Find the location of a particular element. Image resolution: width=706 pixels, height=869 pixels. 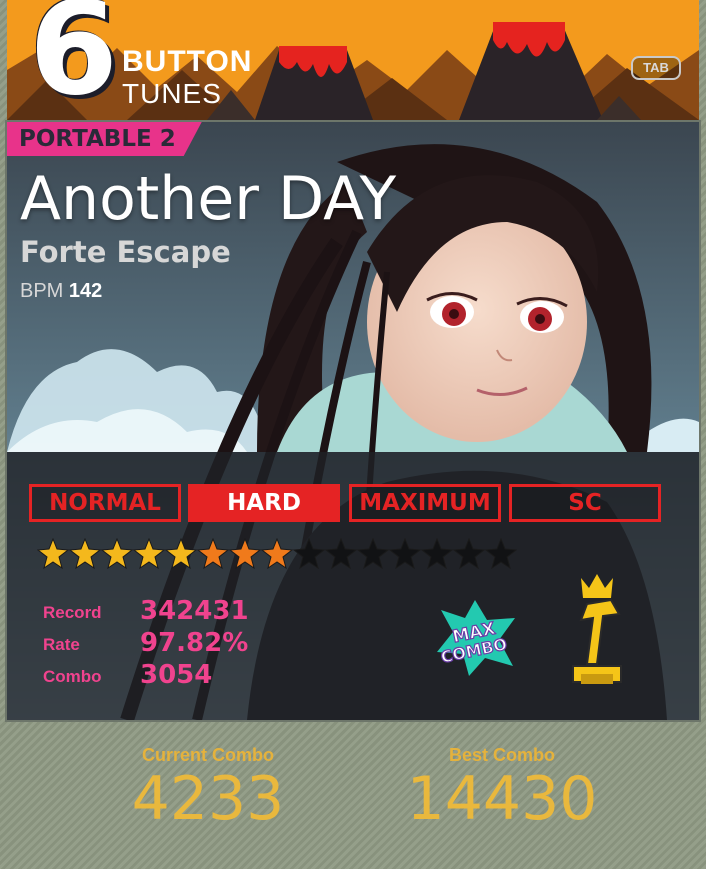

difficulty-normal-button: NORMAL is located at coordinates (105, 503).